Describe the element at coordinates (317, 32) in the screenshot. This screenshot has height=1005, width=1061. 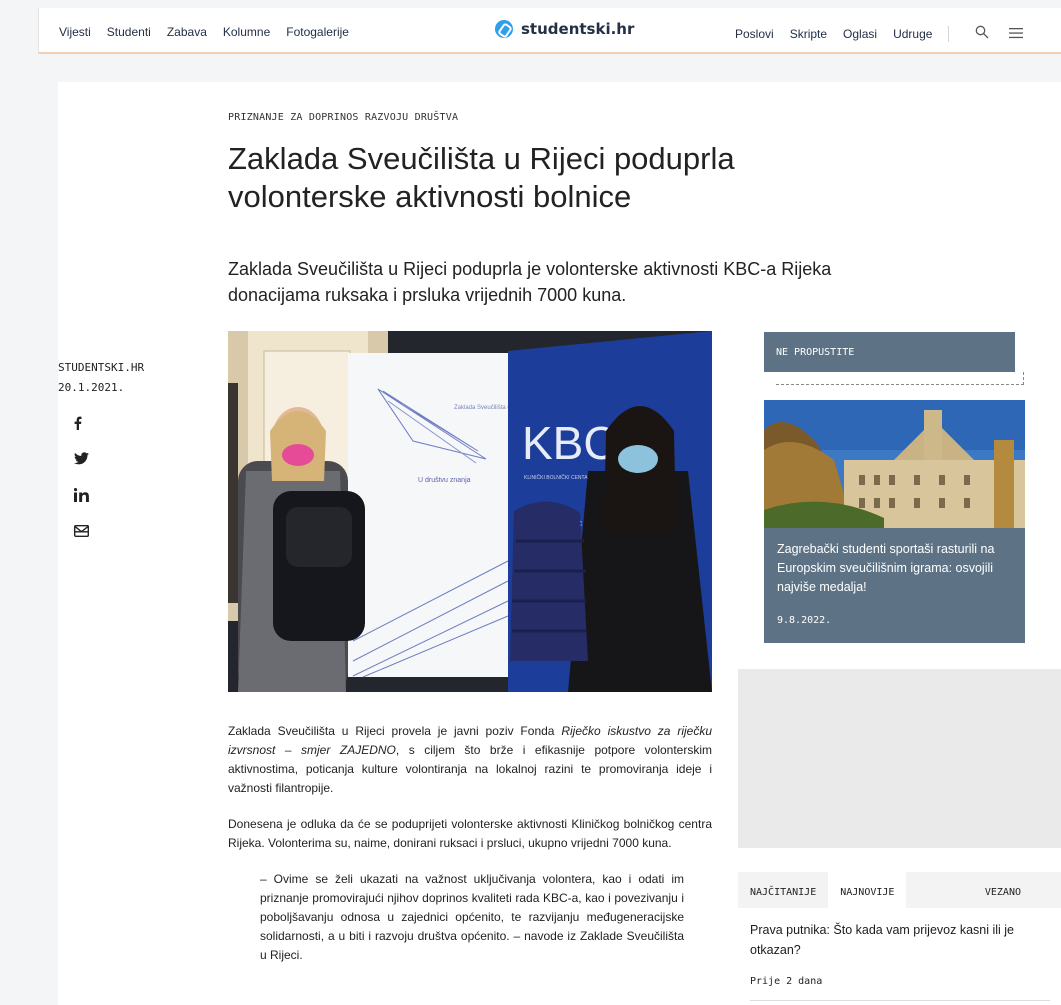
I see `nav-fotogalerije: Fotogalerije` at that location.